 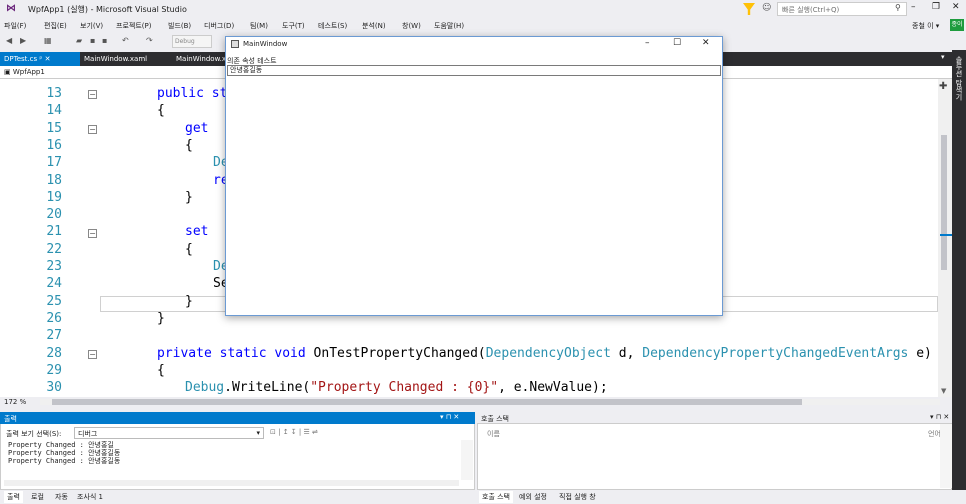 What do you see at coordinates (315, 432) in the screenshot?
I see `word-wrap-icon: ⇌` at bounding box center [315, 432].